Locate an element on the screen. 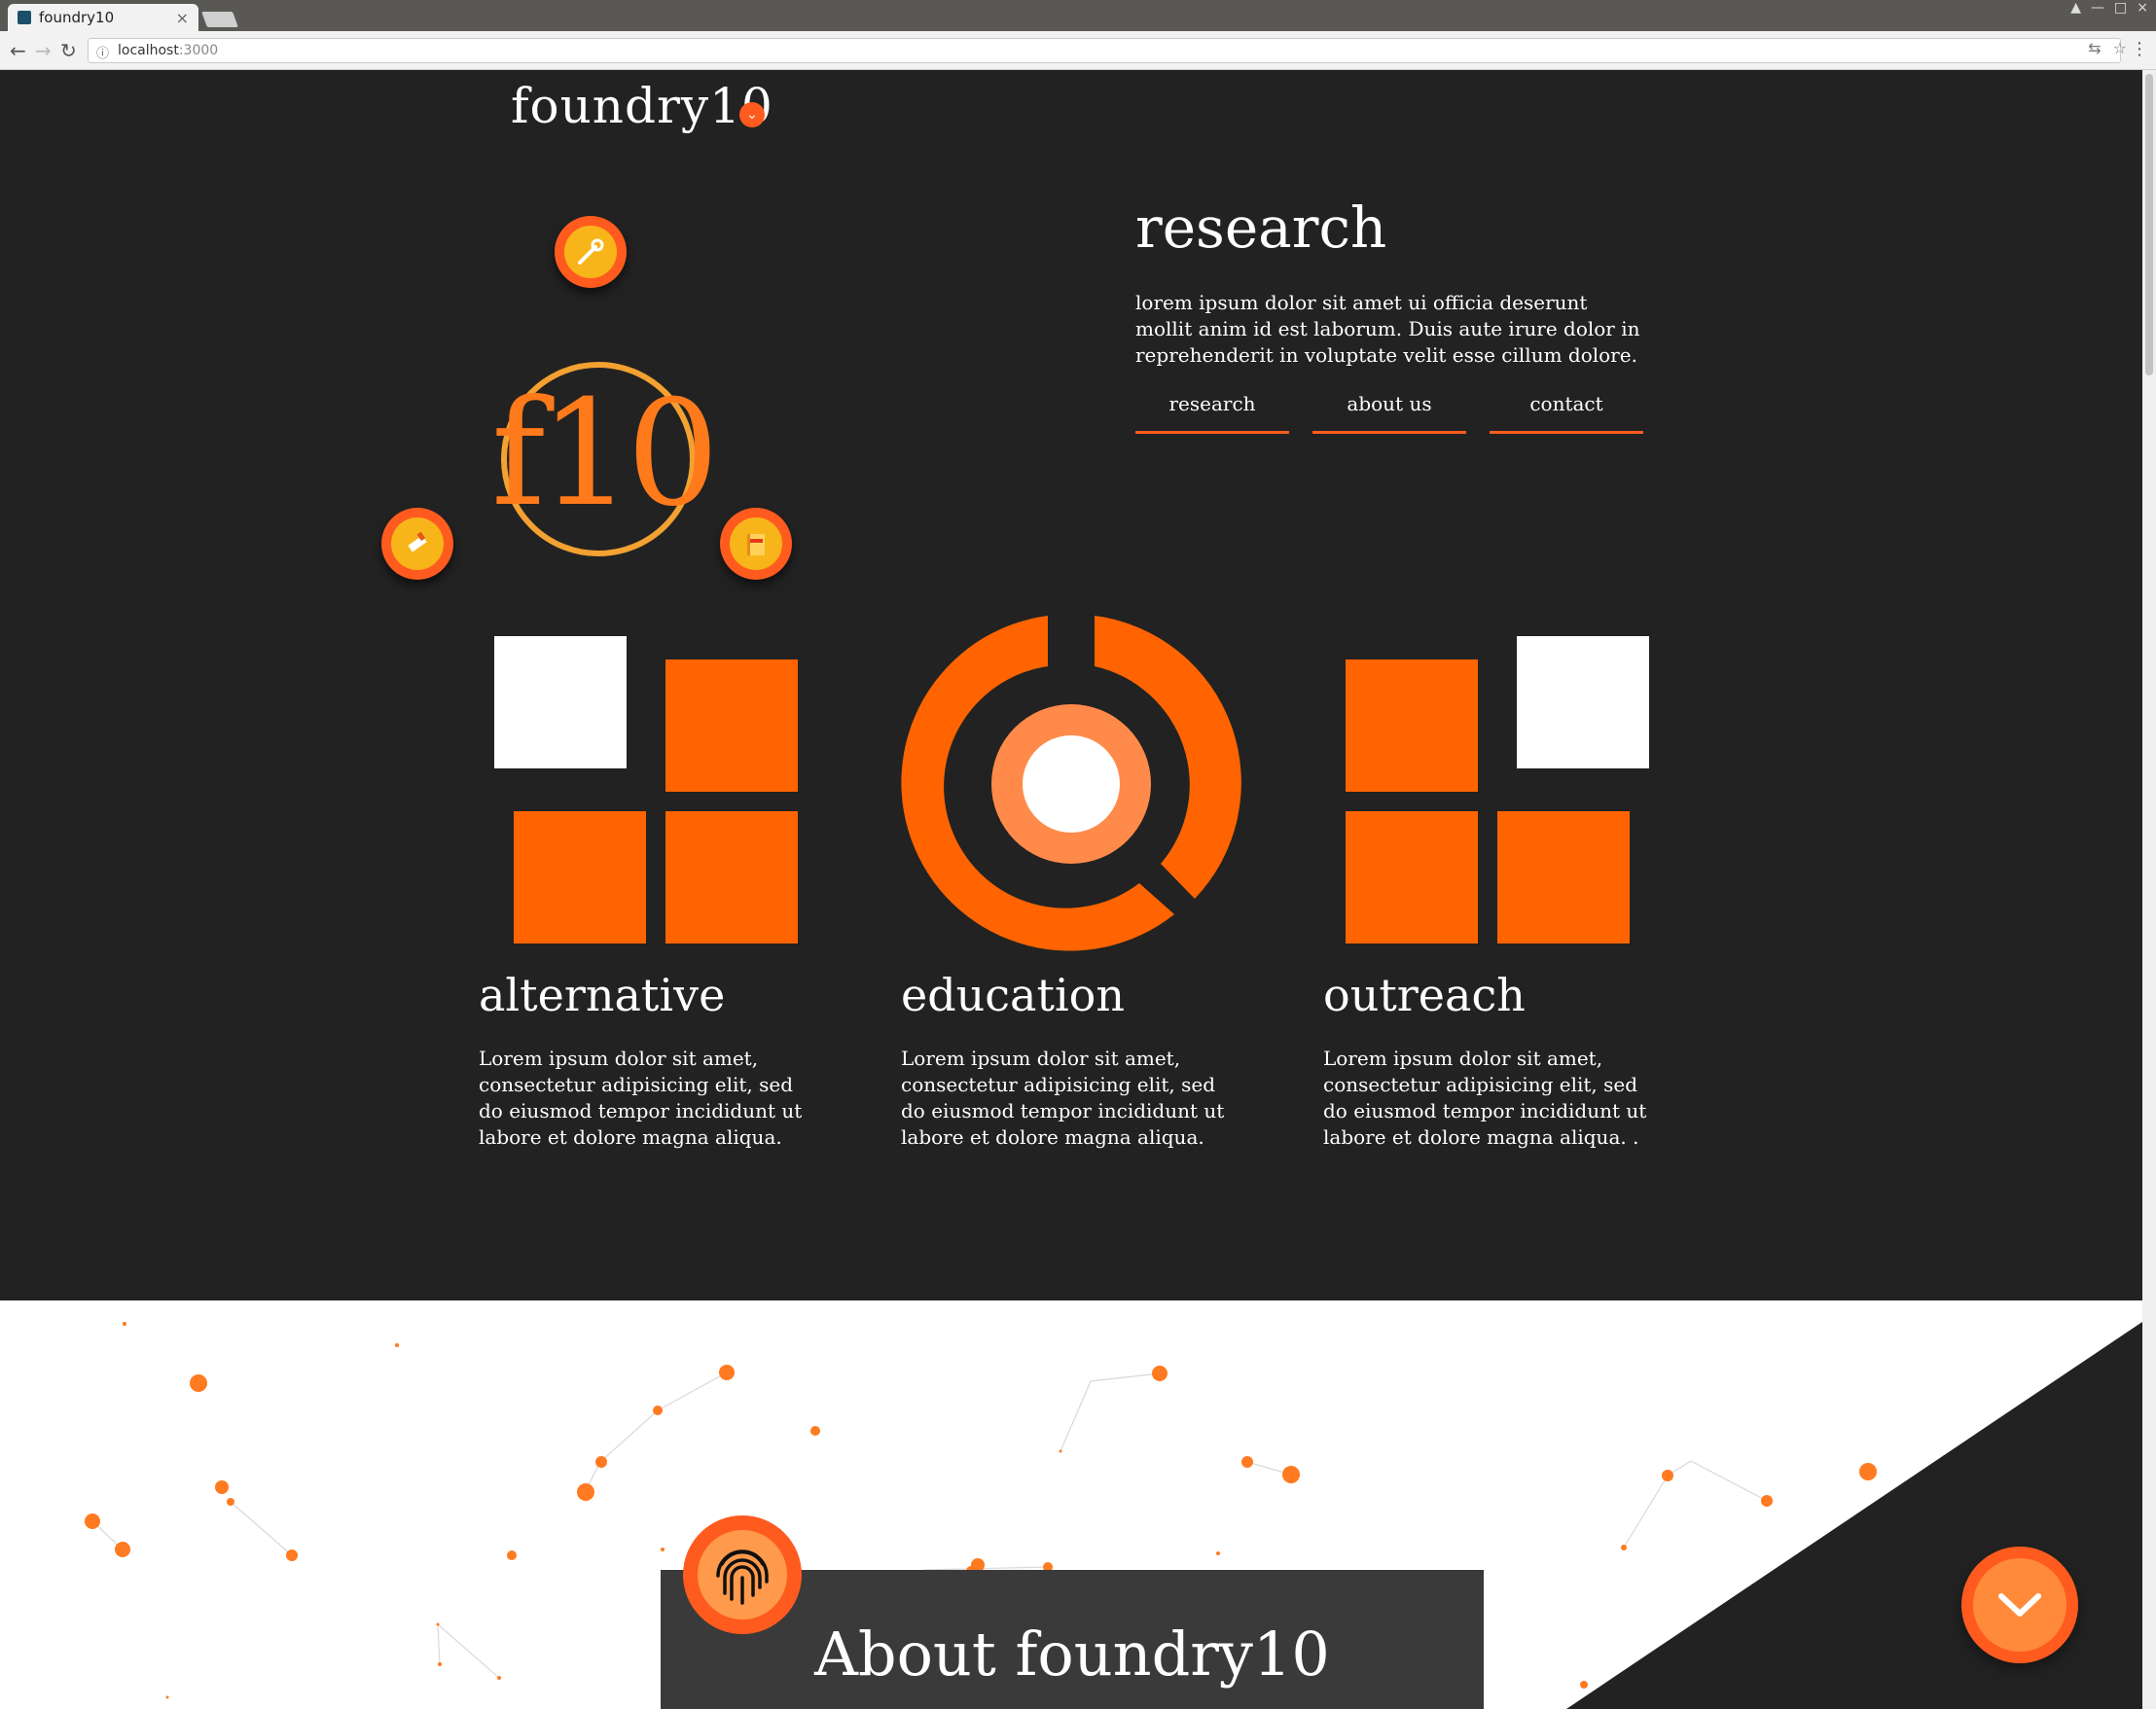 The height and width of the screenshot is (1709, 2156). browser-menu-icon: ⋮ is located at coordinates (2139, 49).